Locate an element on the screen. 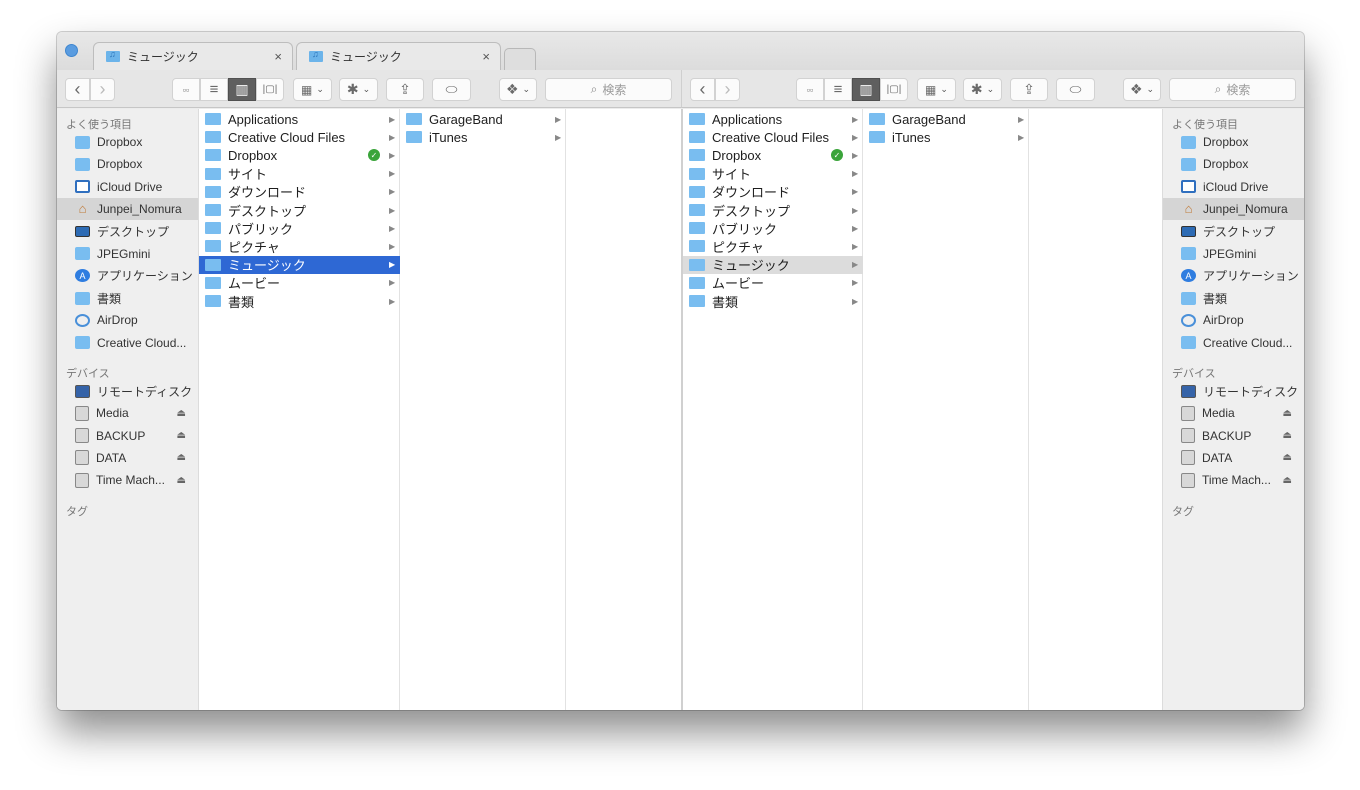 The width and height of the screenshot is (1360, 790). new-tab-button is located at coordinates (520, 59).